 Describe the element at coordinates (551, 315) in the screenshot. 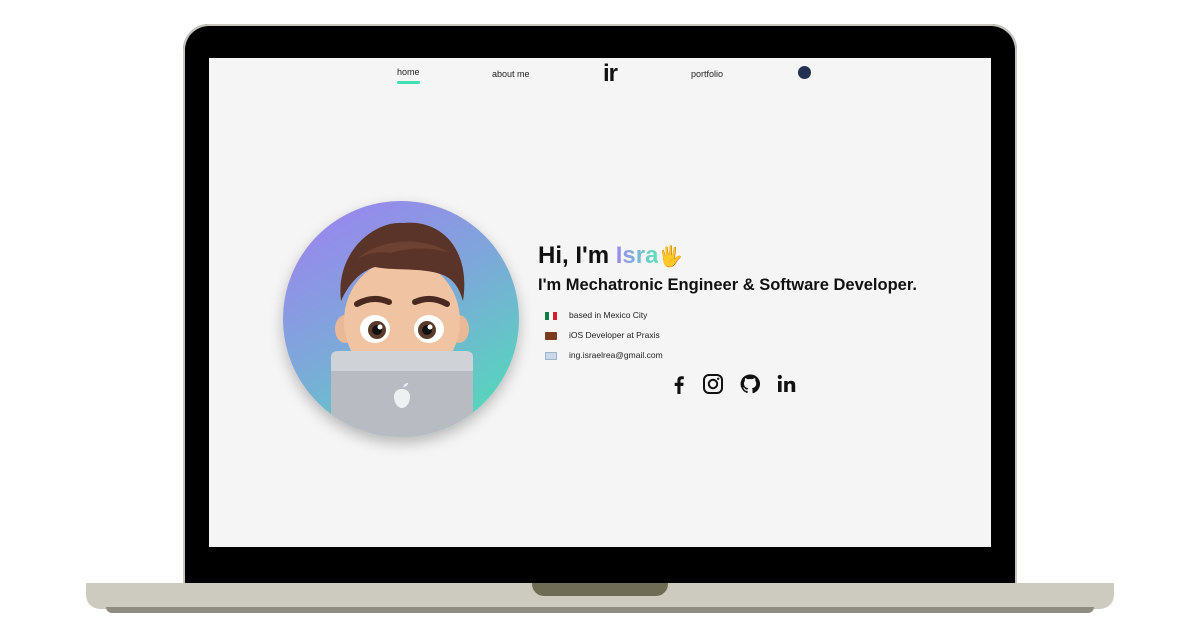

I see `mexico-flag-icon` at that location.